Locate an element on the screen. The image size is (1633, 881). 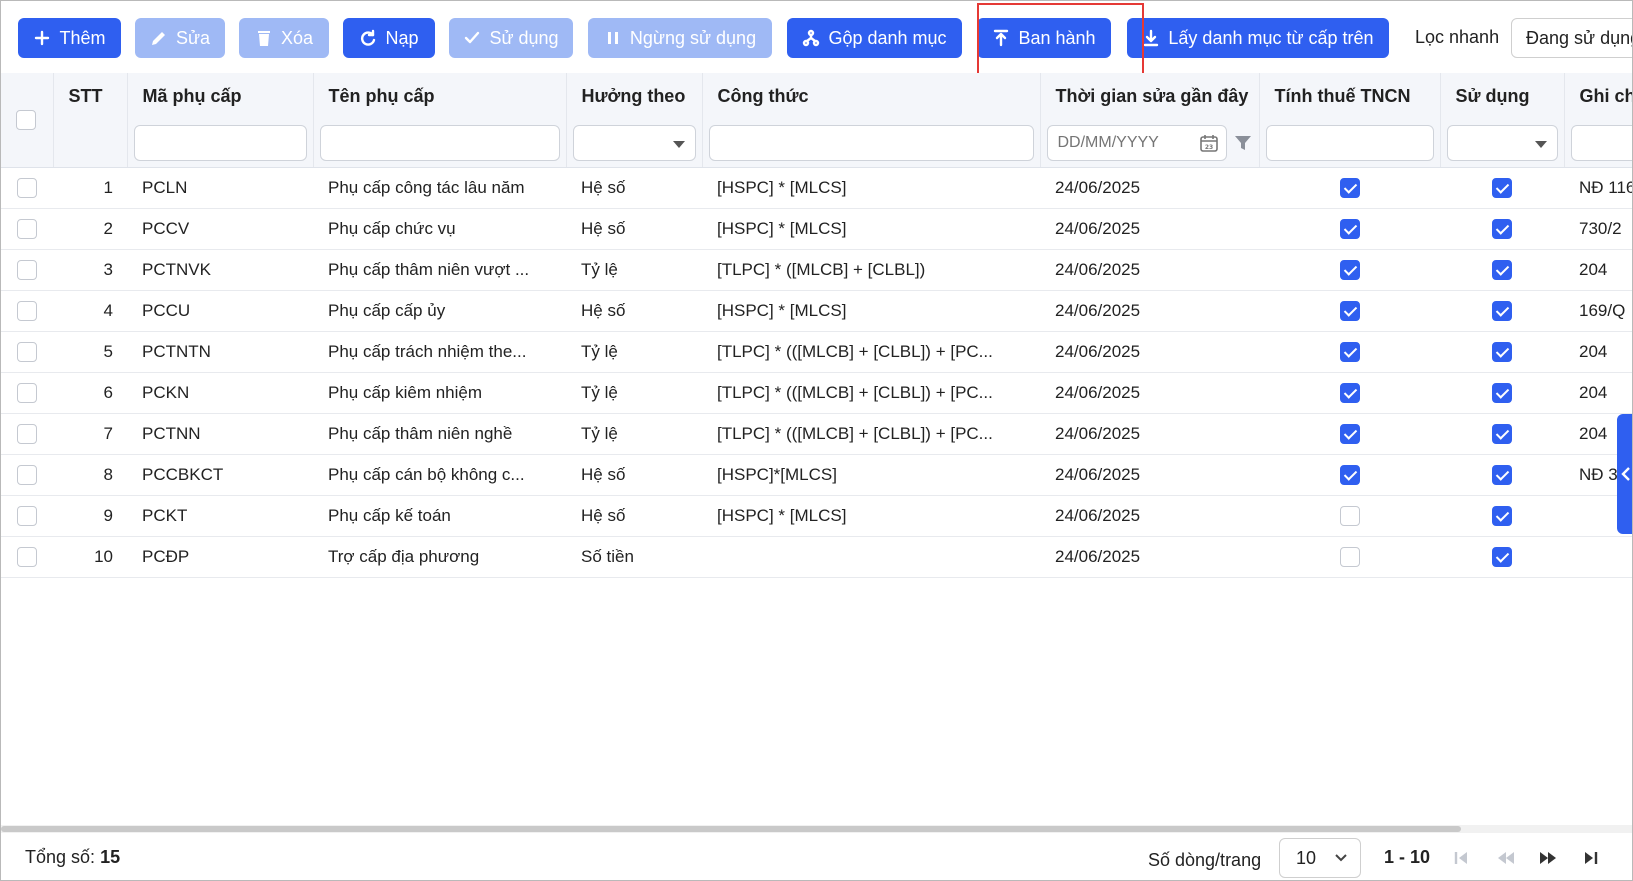
filter-note-cell is located at coordinates (1598, 143).